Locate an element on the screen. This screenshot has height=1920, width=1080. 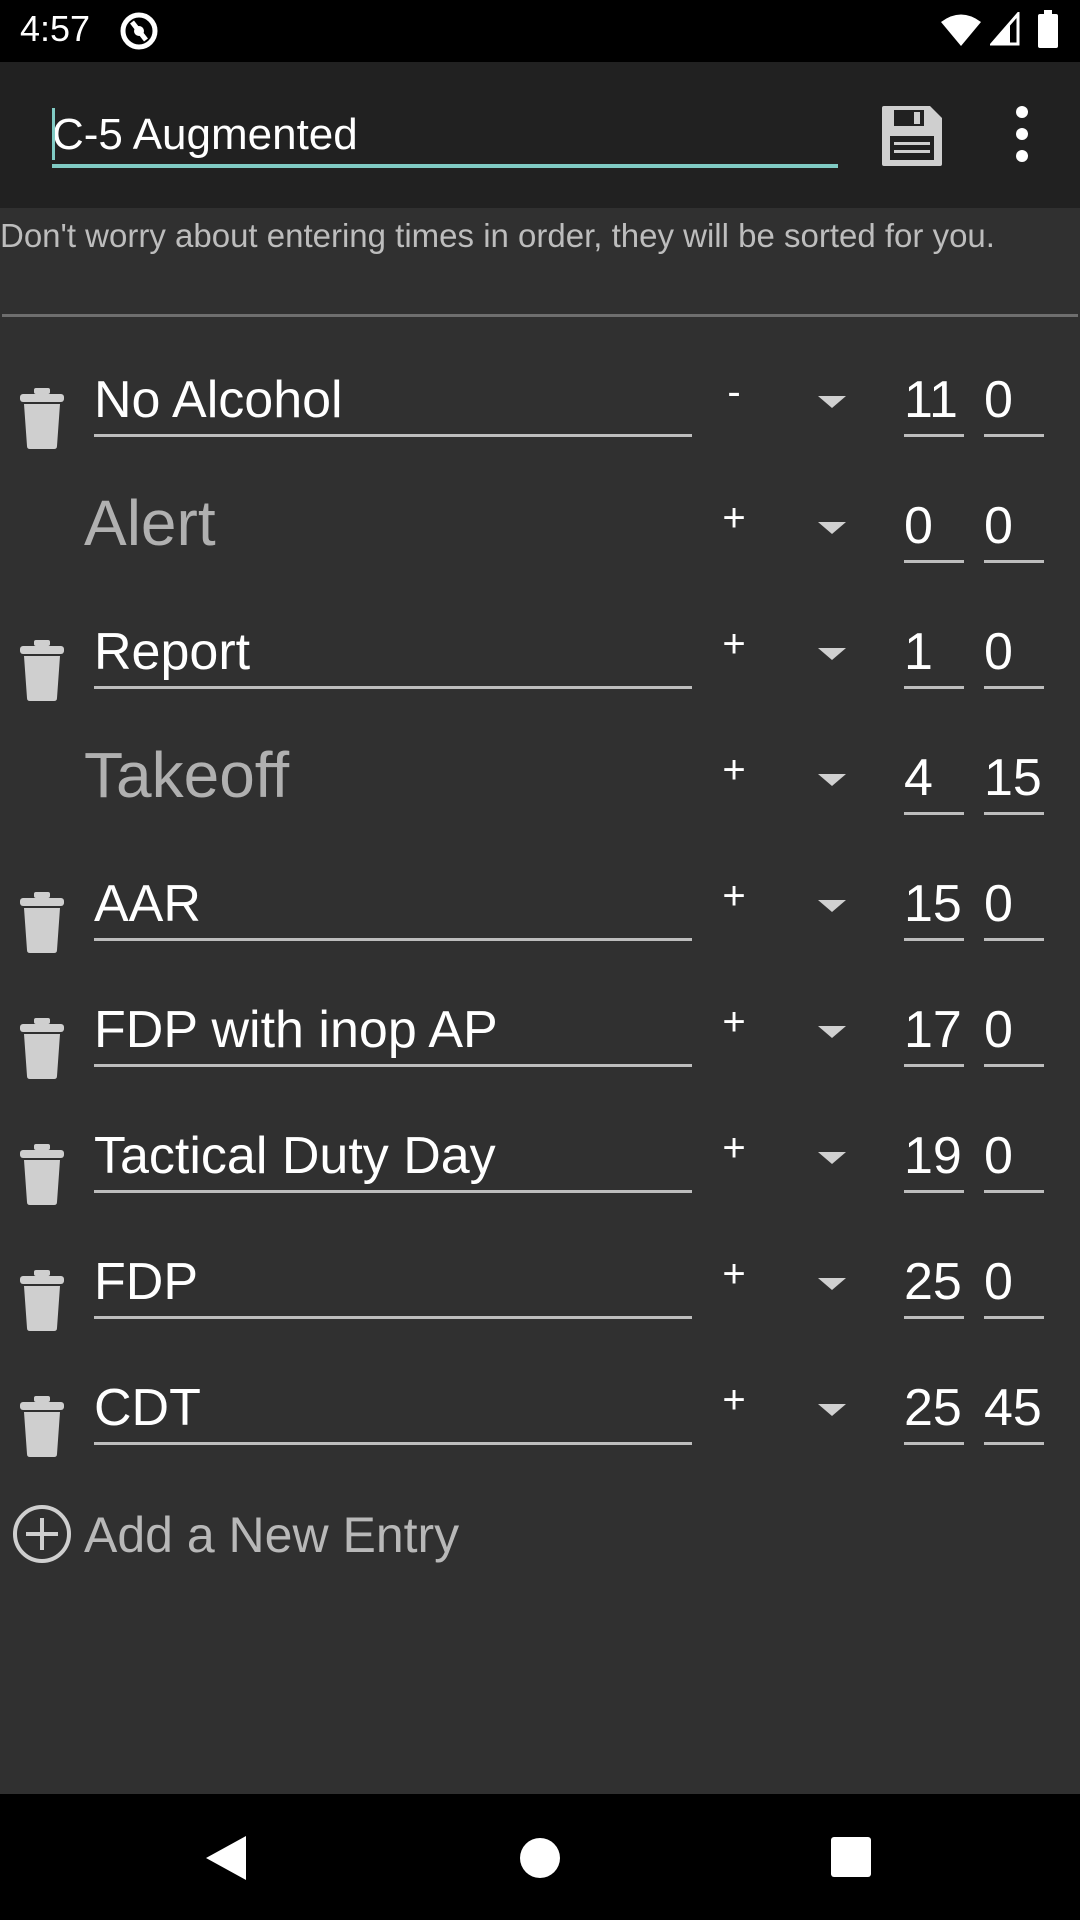
entry-label-input: CDT is located at coordinates (393, 1406).